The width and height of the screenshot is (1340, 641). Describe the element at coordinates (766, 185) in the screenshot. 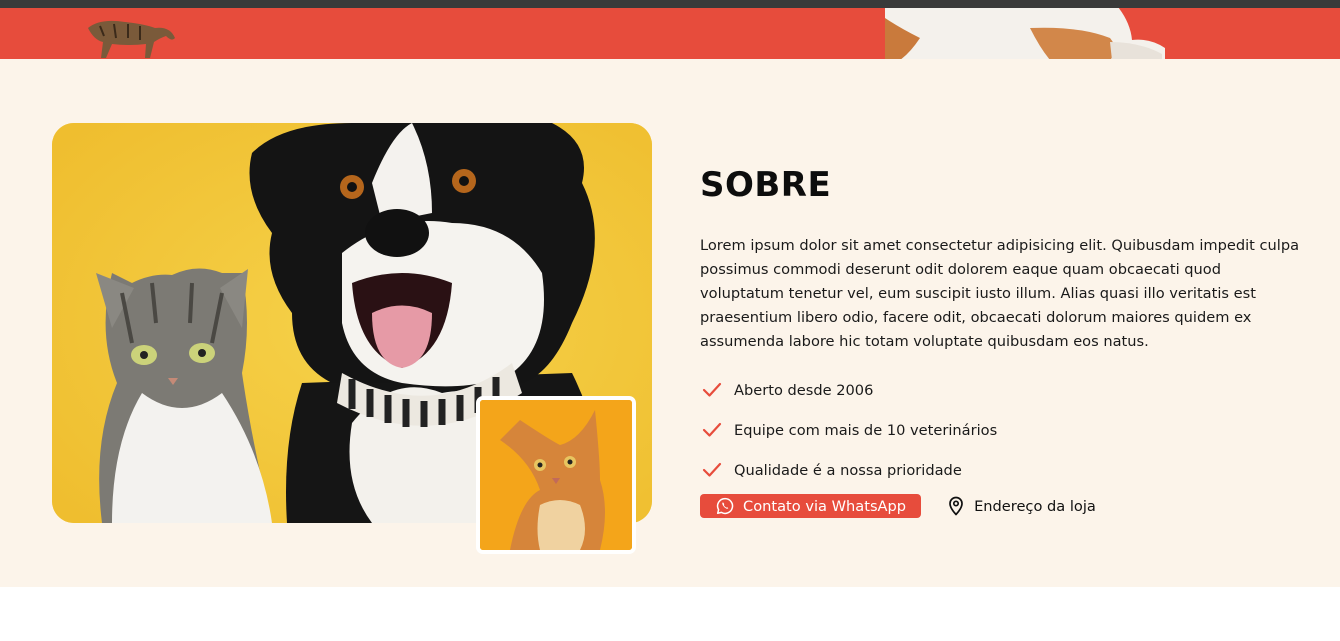

I see `section-title: SOBRE` at that location.